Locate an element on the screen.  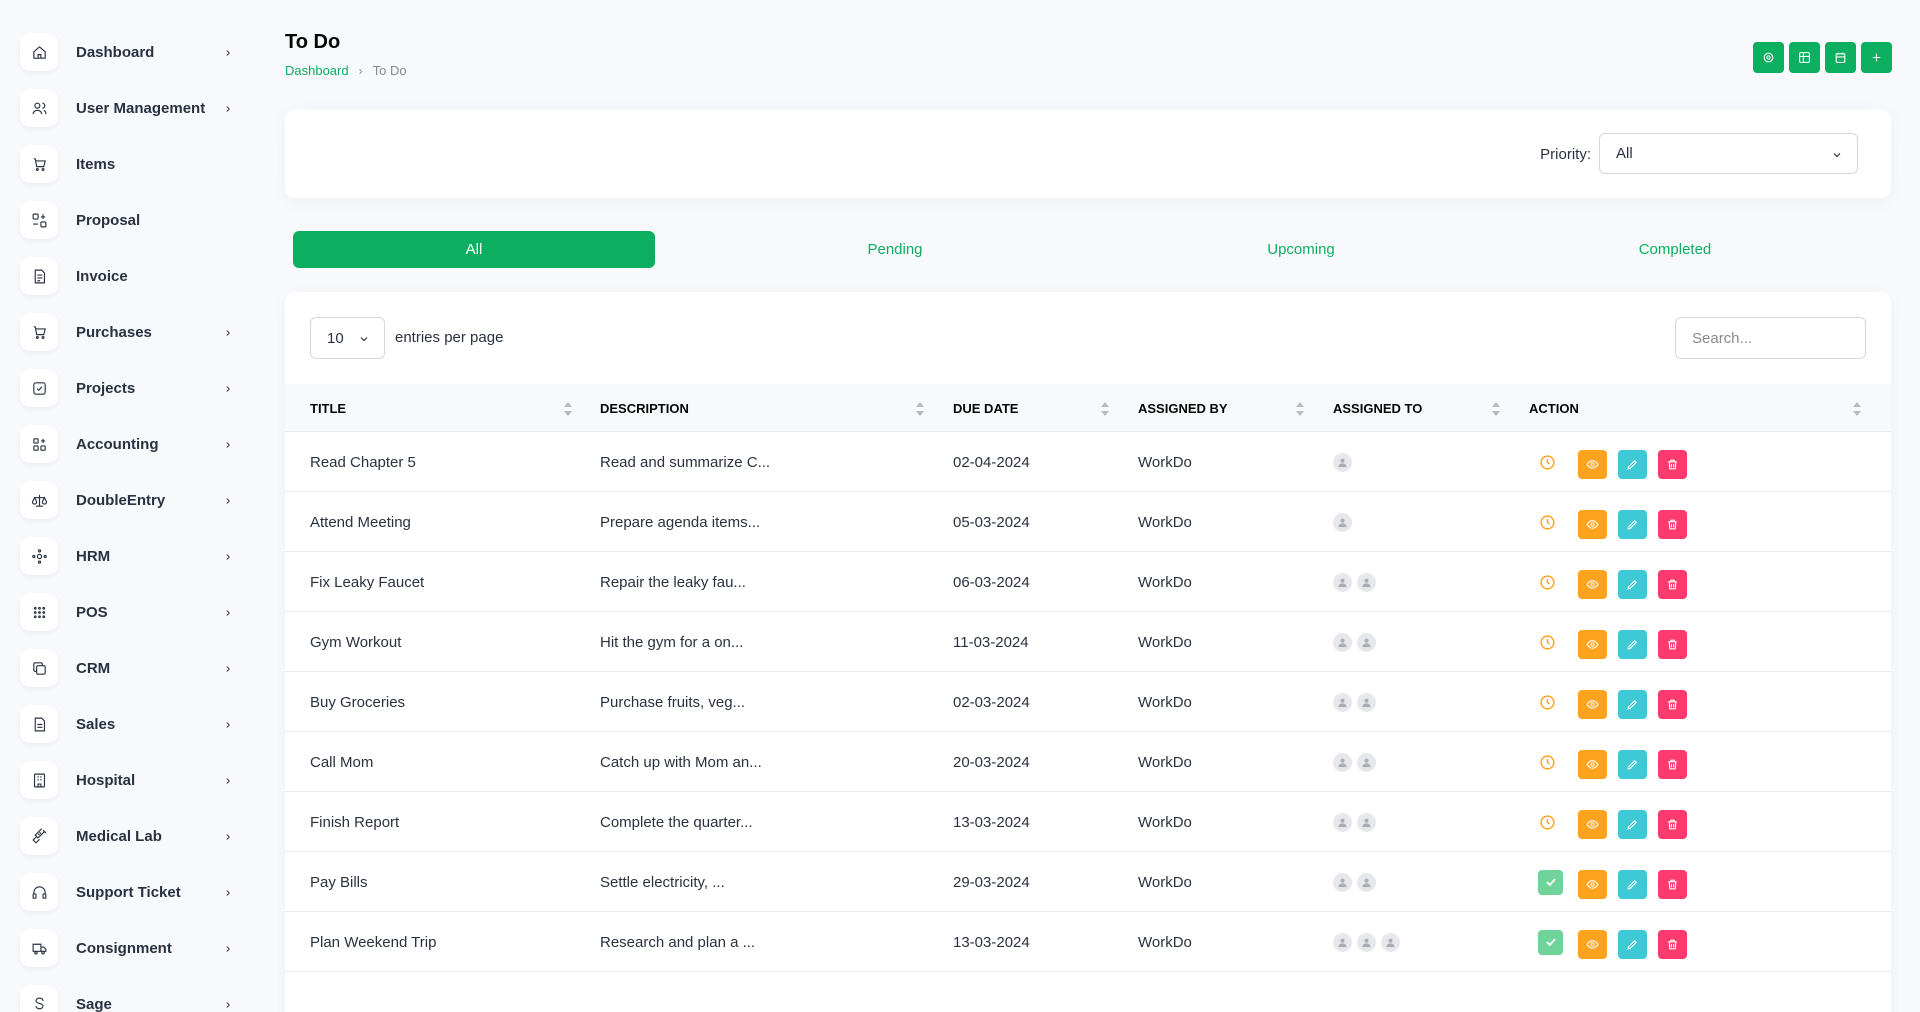
avatar is located at coordinates (1342, 822).